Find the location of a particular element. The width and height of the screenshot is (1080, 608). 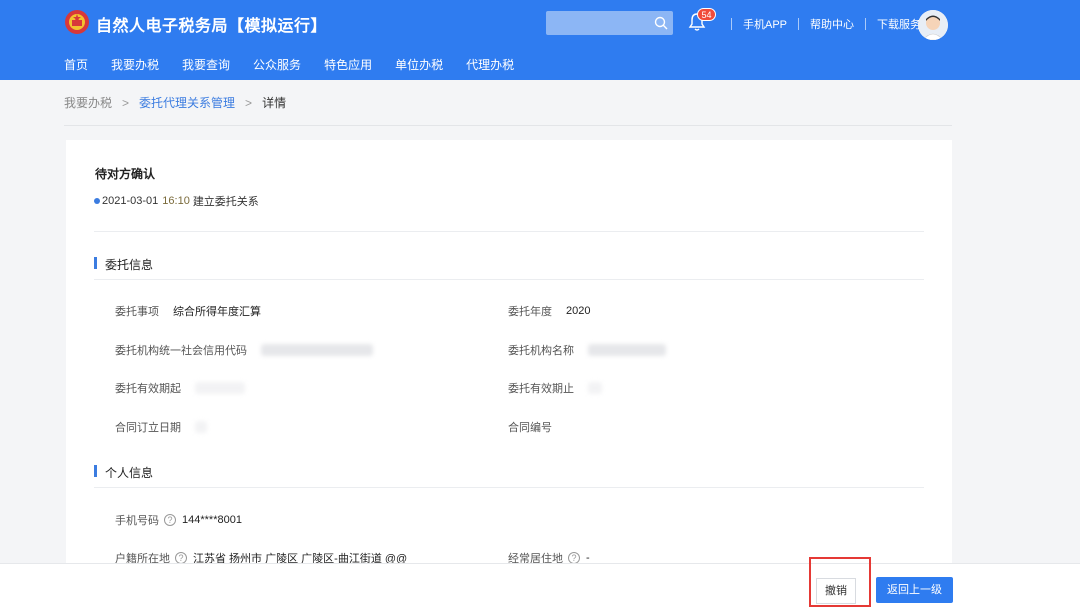

field-value: 综合所得年度汇算 is located at coordinates (217, 312).